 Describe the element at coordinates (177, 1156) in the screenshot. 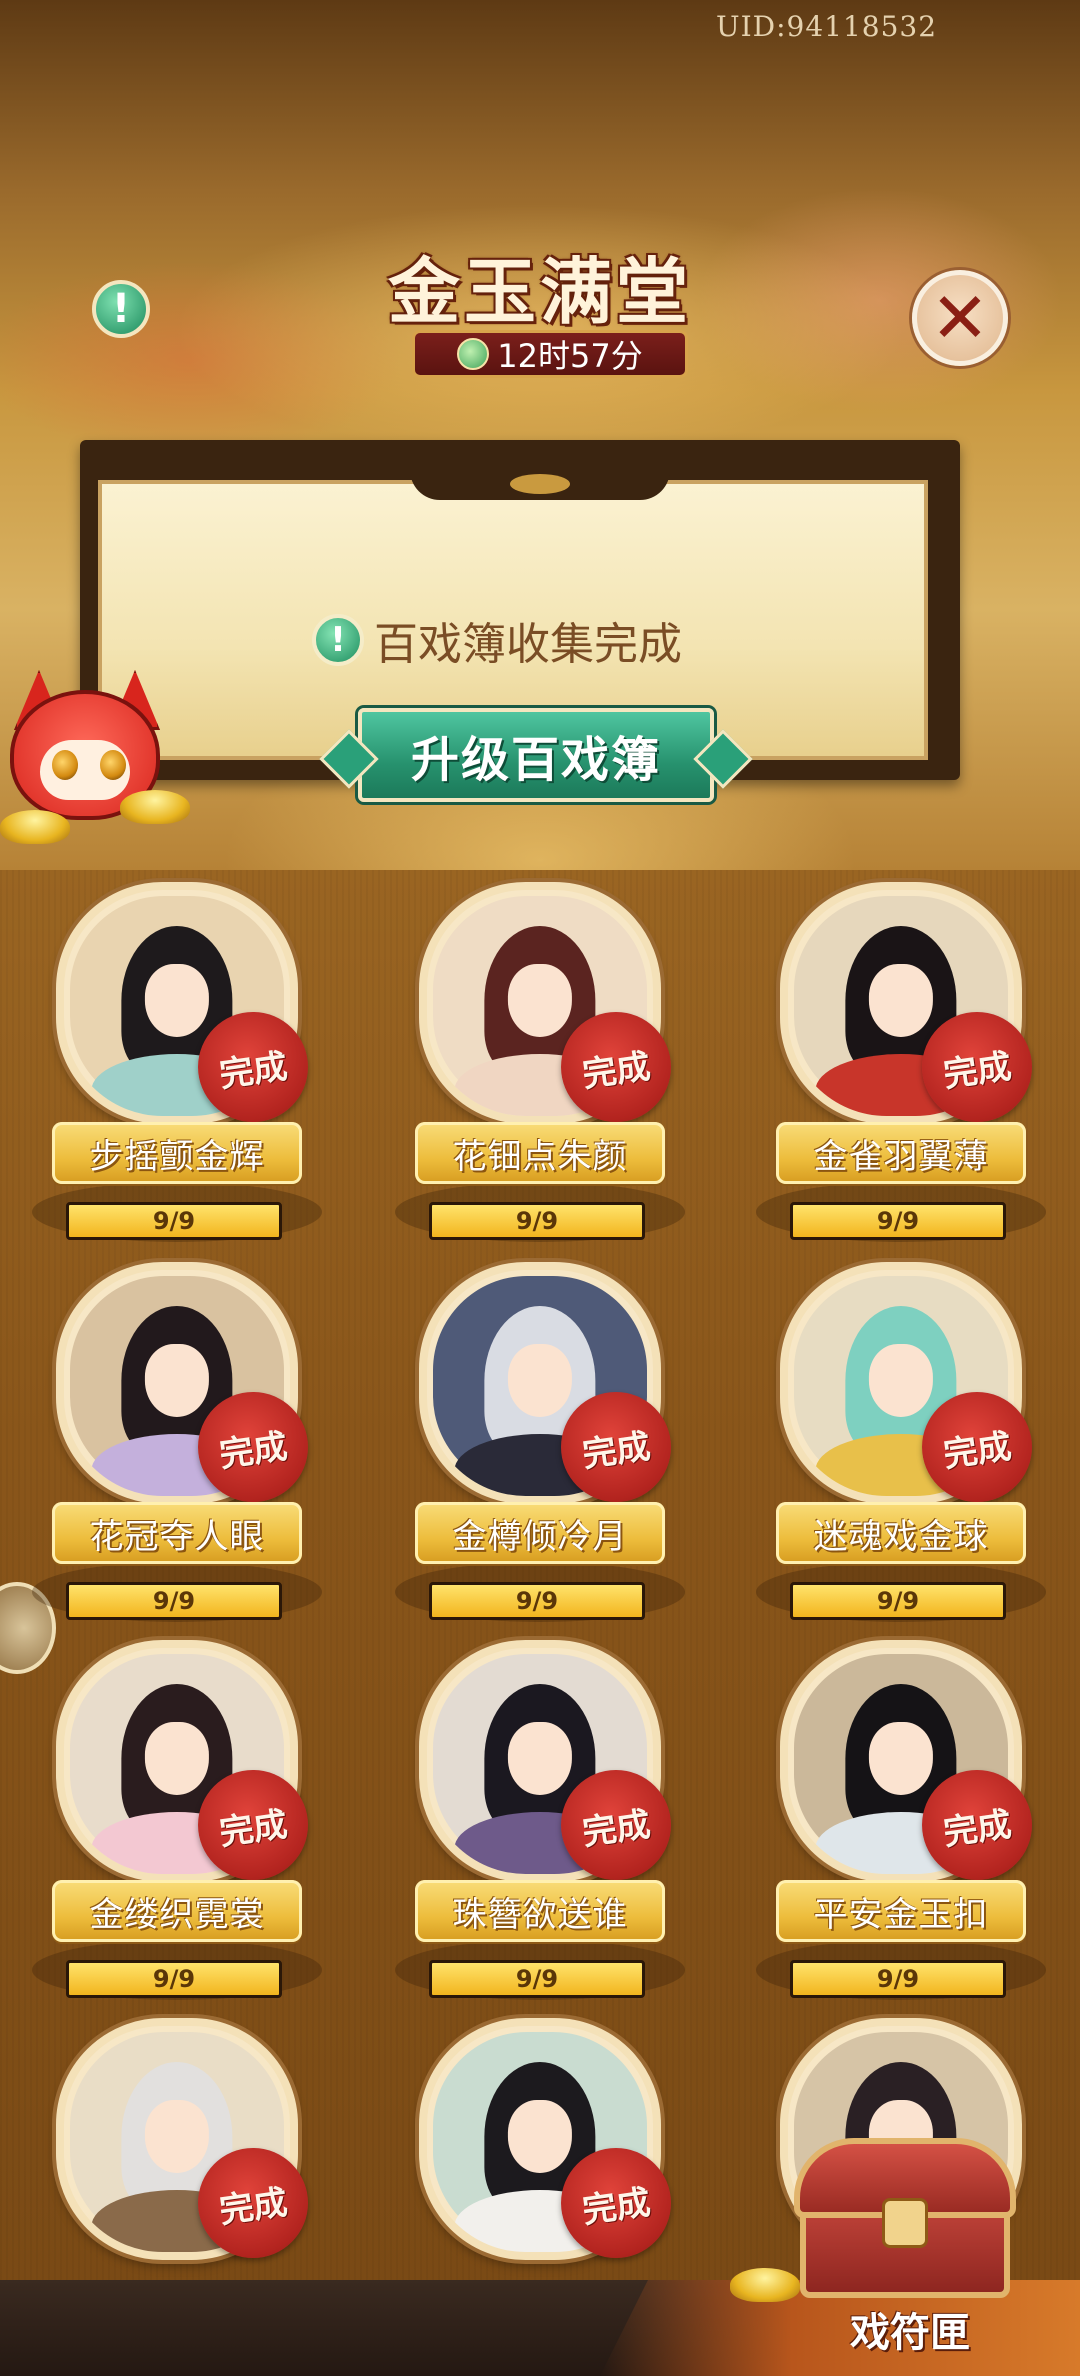

I see `card-name: 步摇颤金辉` at that location.